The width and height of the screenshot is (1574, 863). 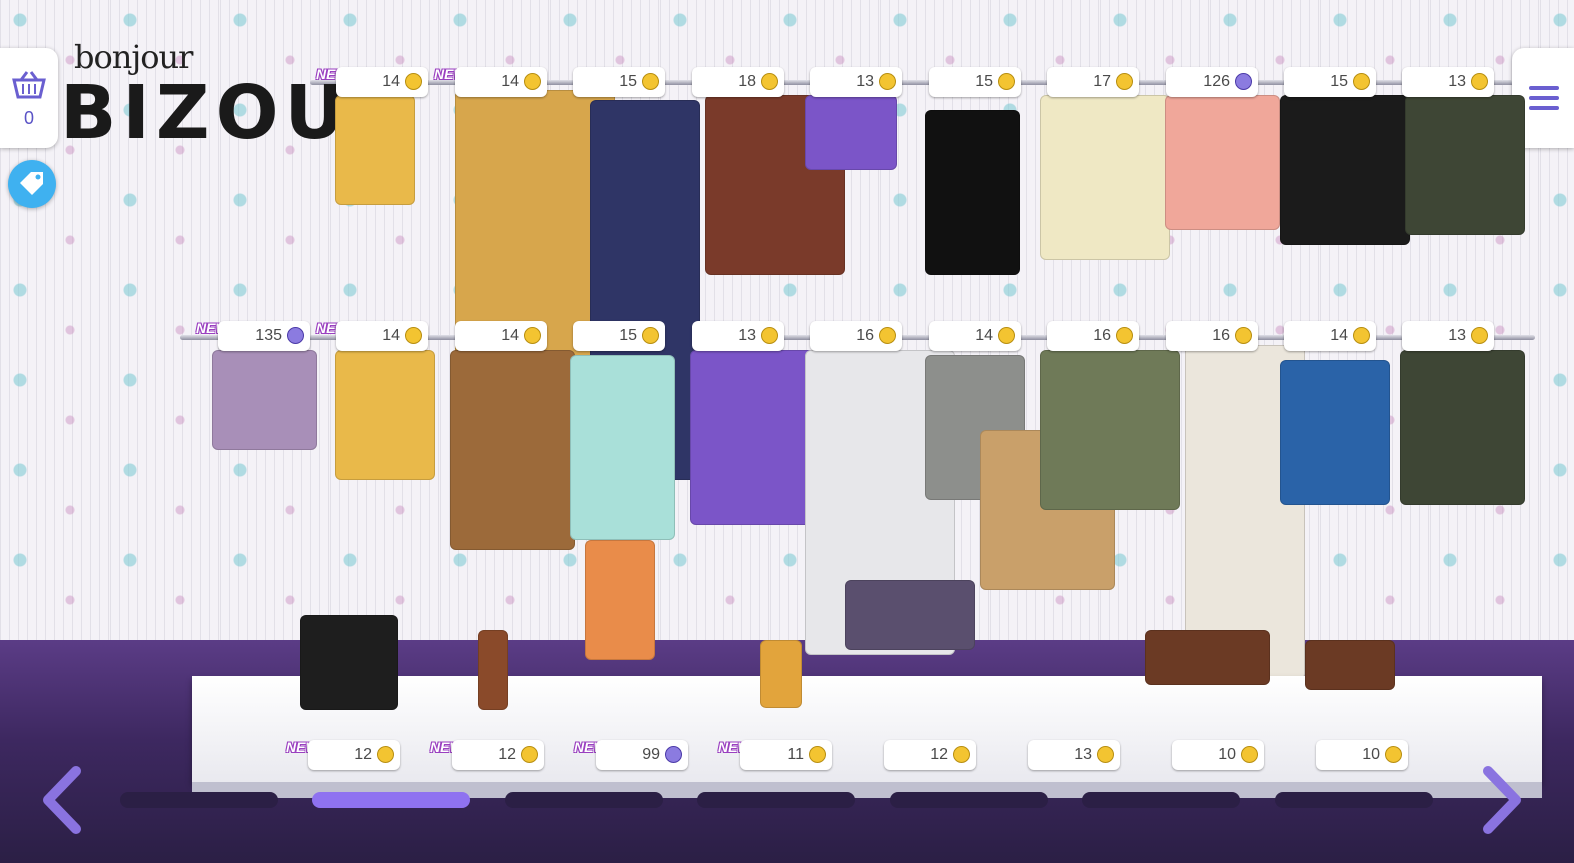 I want to click on clothing-item-blue-dress, so click(x=1335, y=432).